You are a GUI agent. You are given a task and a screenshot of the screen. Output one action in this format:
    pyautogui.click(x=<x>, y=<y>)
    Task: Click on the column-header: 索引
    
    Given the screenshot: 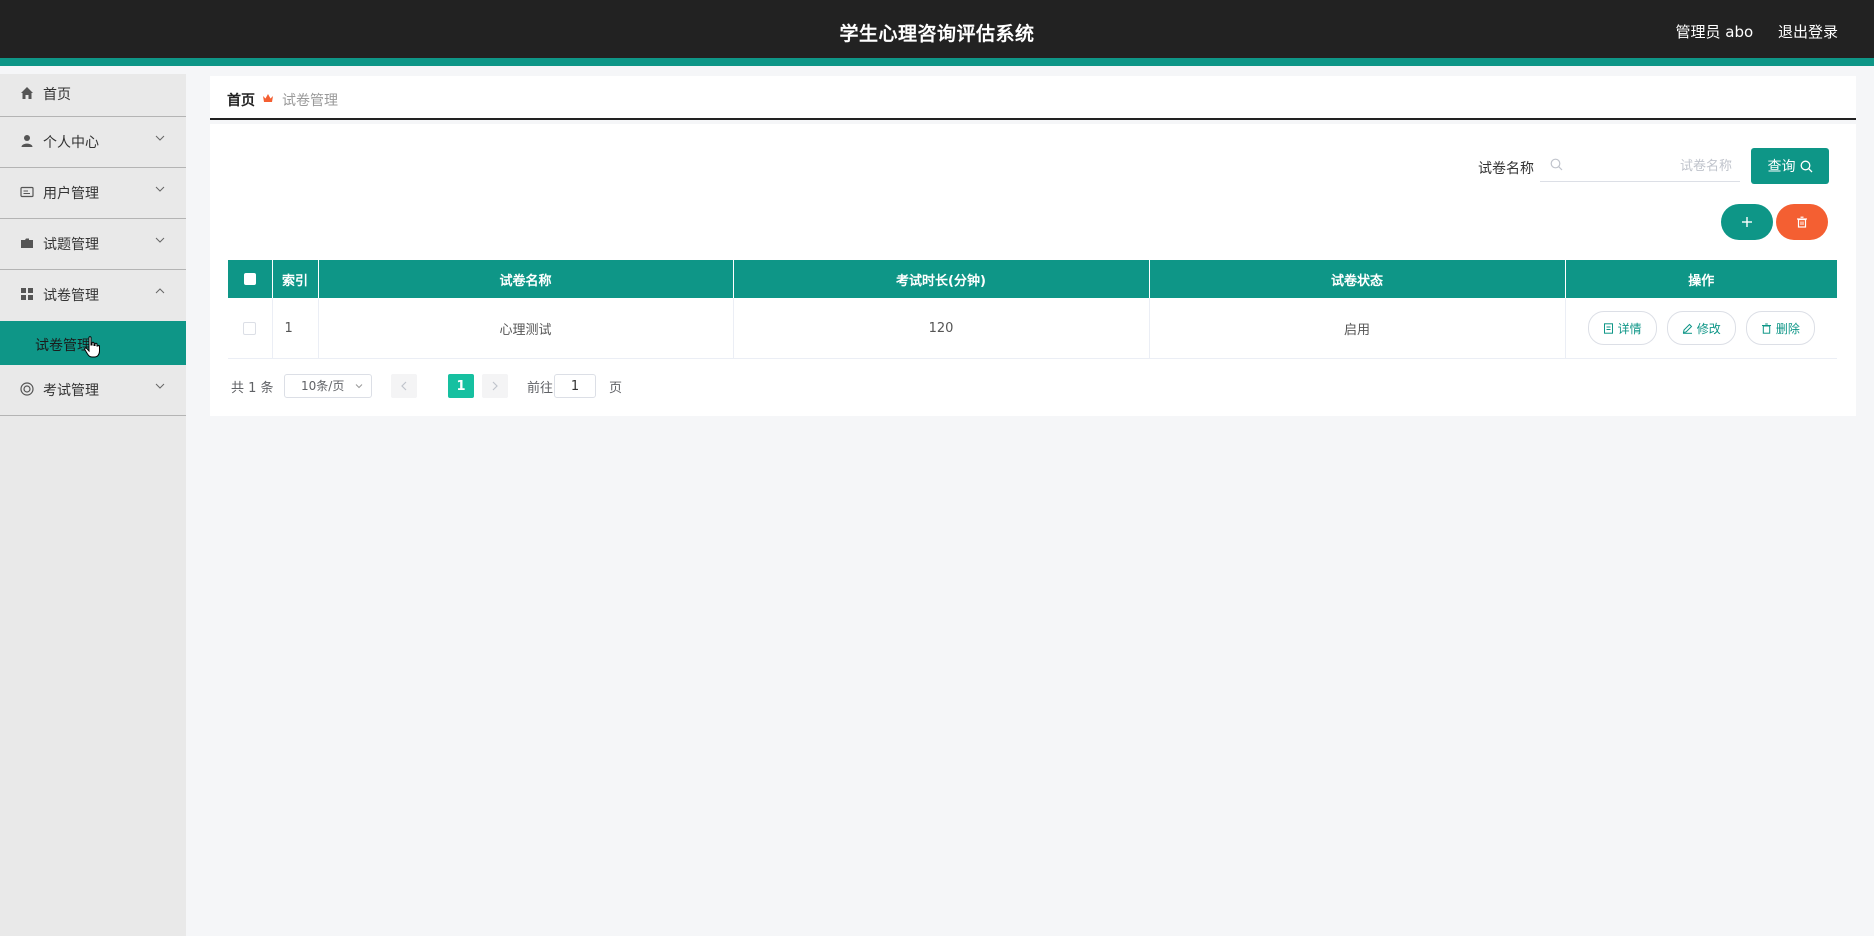 What is the action you would take?
    pyautogui.click(x=295, y=279)
    